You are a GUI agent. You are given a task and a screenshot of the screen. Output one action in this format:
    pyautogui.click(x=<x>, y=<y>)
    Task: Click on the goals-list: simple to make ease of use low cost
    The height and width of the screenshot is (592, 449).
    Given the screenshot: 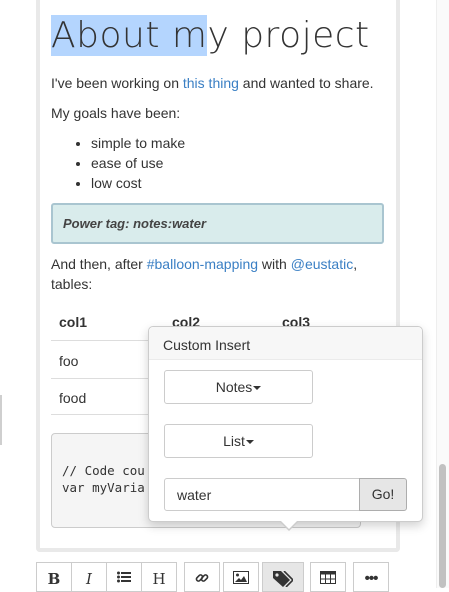 What is the action you would take?
    pyautogui.click(x=118, y=163)
    